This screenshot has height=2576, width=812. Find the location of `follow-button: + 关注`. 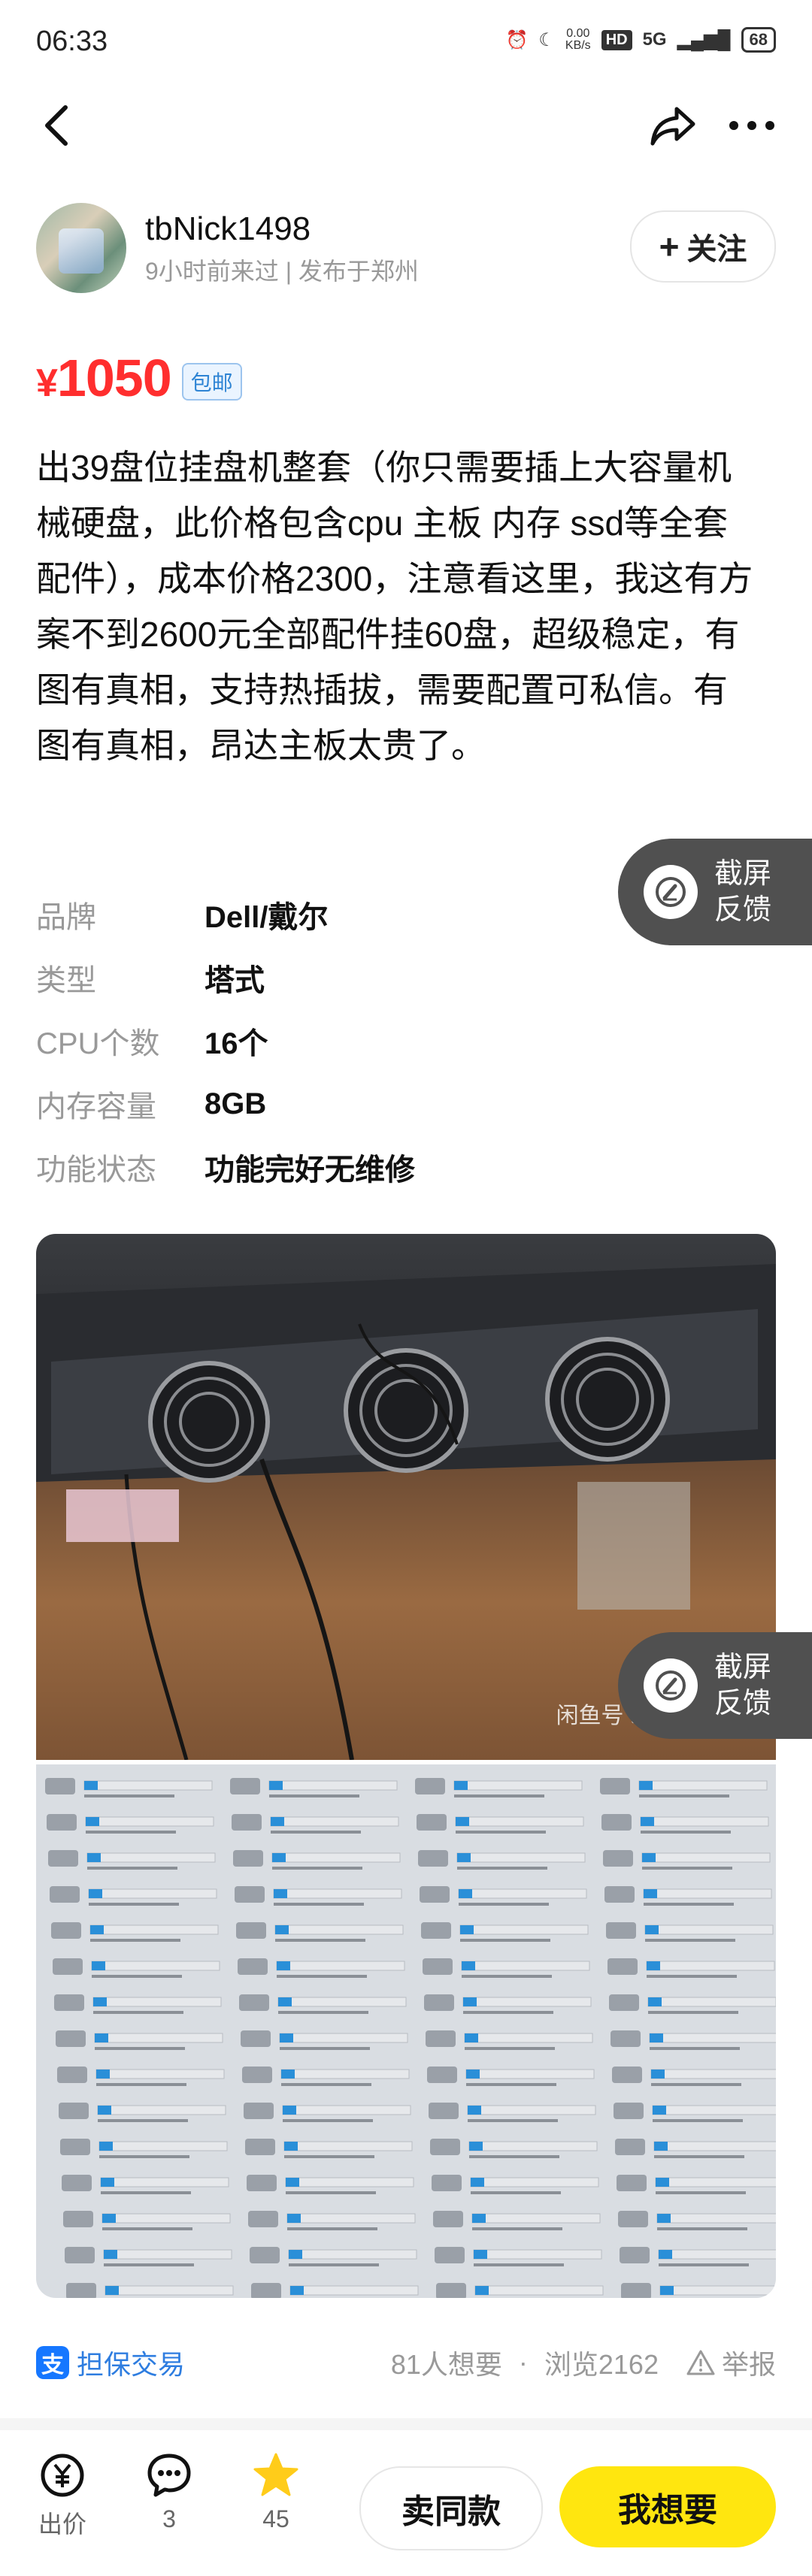

follow-button: + 关注 is located at coordinates (703, 247).